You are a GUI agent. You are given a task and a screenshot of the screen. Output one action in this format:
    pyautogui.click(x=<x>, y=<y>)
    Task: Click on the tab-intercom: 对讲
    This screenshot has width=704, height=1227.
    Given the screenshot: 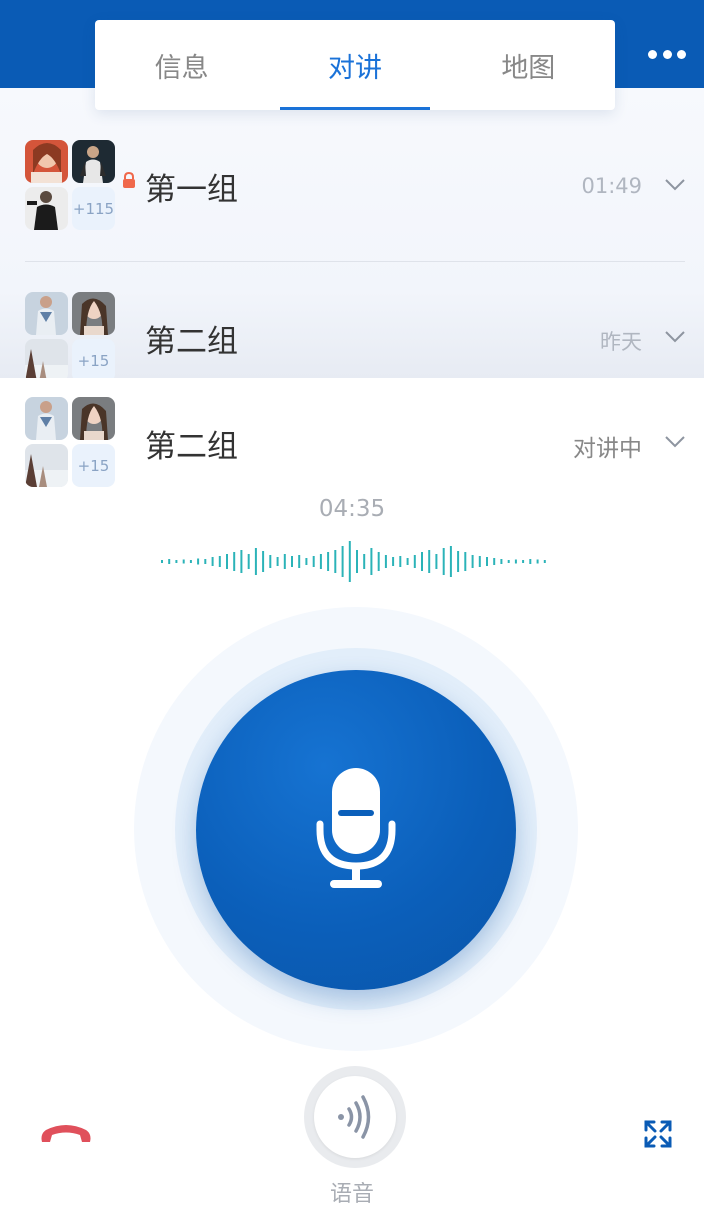 What is the action you would take?
    pyautogui.click(x=354, y=65)
    